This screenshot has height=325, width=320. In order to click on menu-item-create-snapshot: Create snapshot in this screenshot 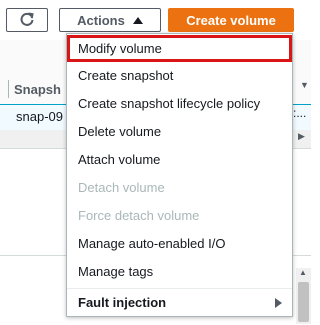, I will do `click(179, 76)`.